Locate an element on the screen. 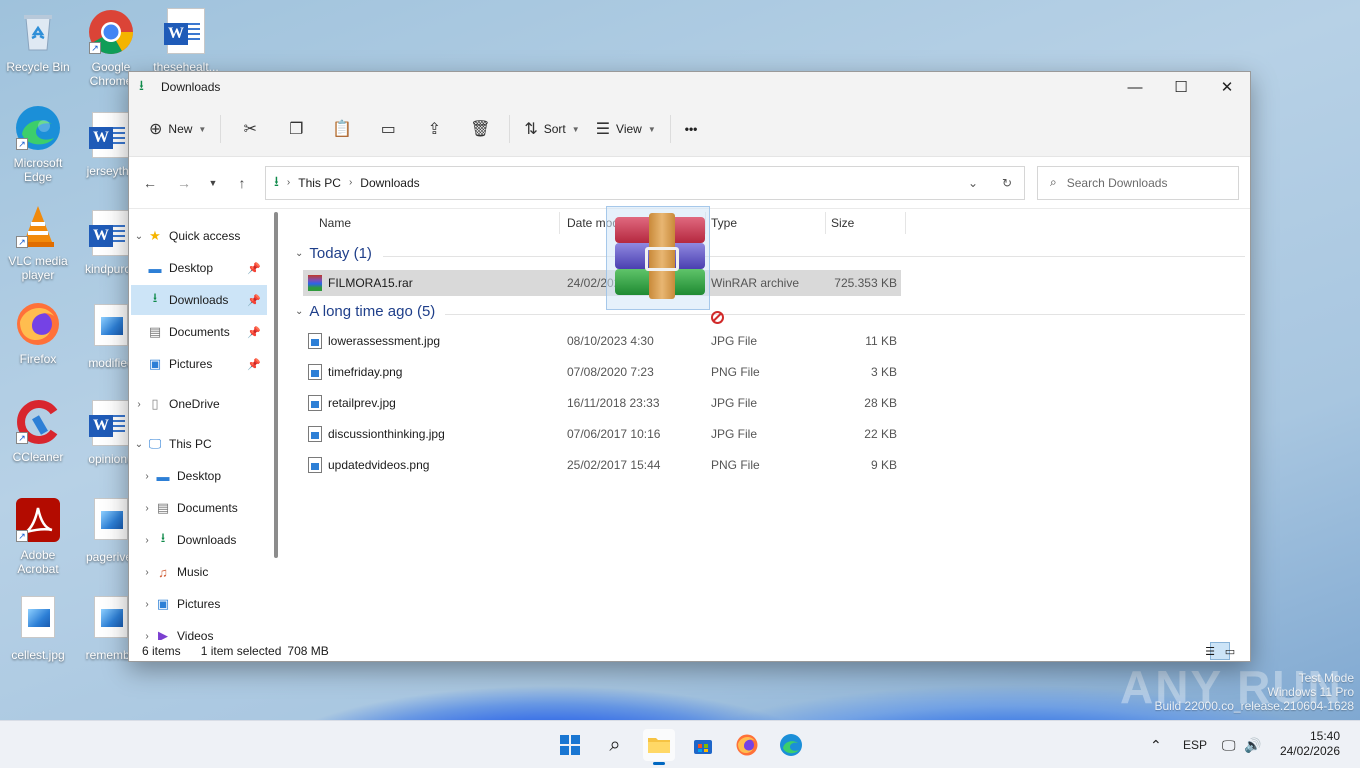 This screenshot has width=1360, height=768. sidebar-item-music: › ♫ Music is located at coordinates (199, 572).